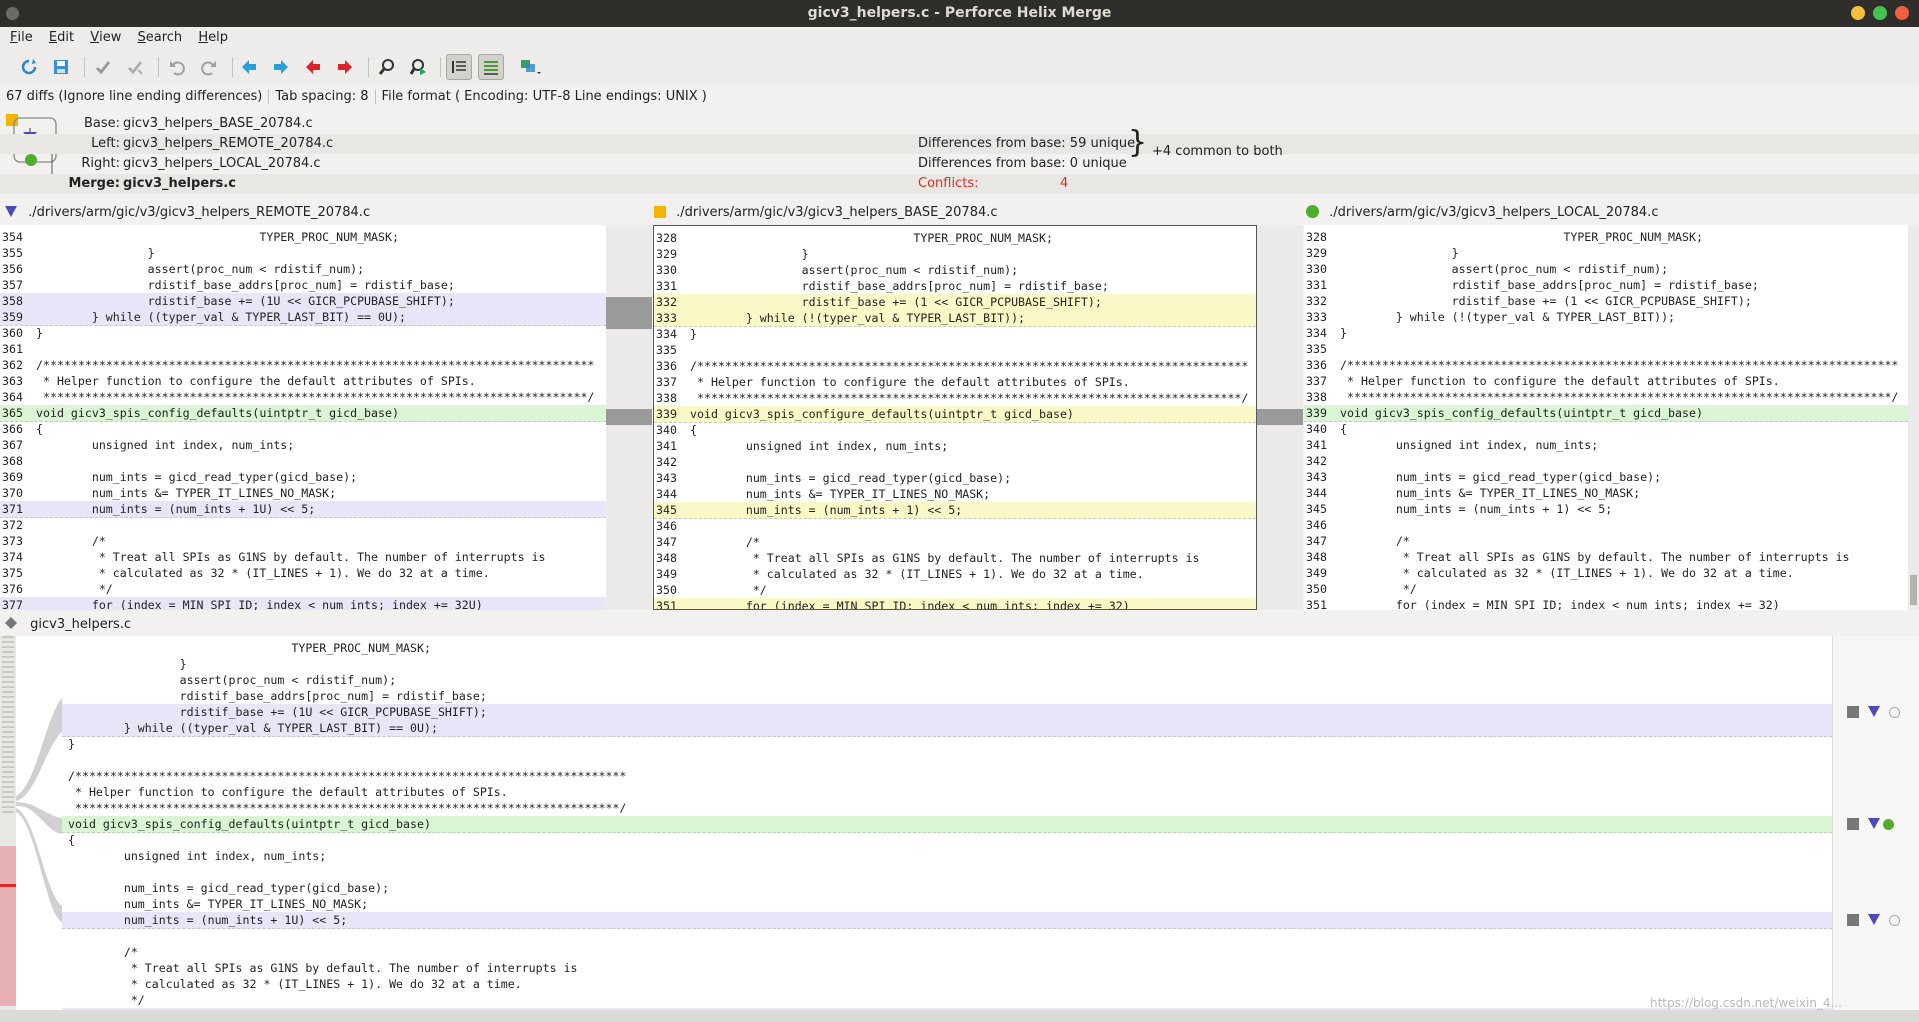 Image resolution: width=1919 pixels, height=1022 pixels. Describe the element at coordinates (218, 904) in the screenshot. I see `merge-code-line: num_ints &= TYPER_IT_LINES_NO_MASK;` at that location.